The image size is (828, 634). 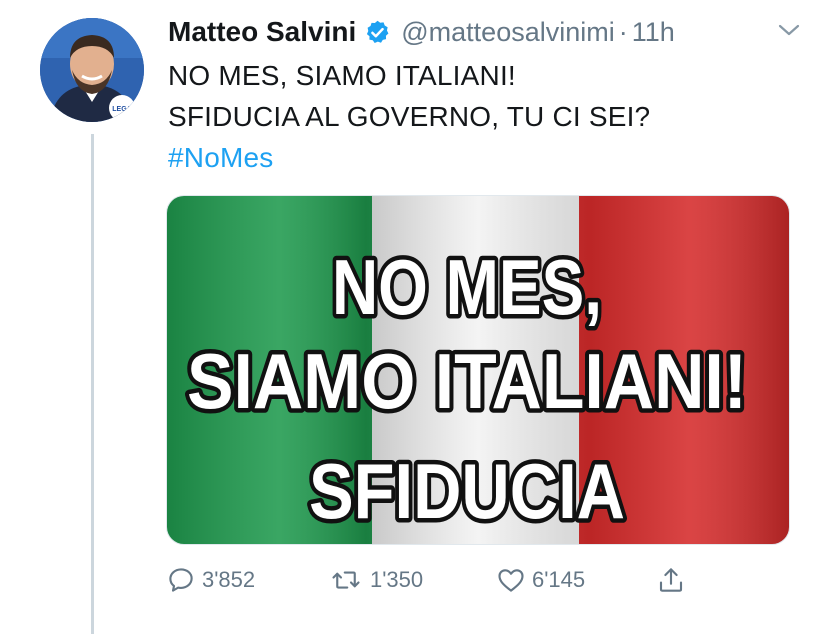 I want to click on author-name: Matteo Salvini, so click(x=262, y=32).